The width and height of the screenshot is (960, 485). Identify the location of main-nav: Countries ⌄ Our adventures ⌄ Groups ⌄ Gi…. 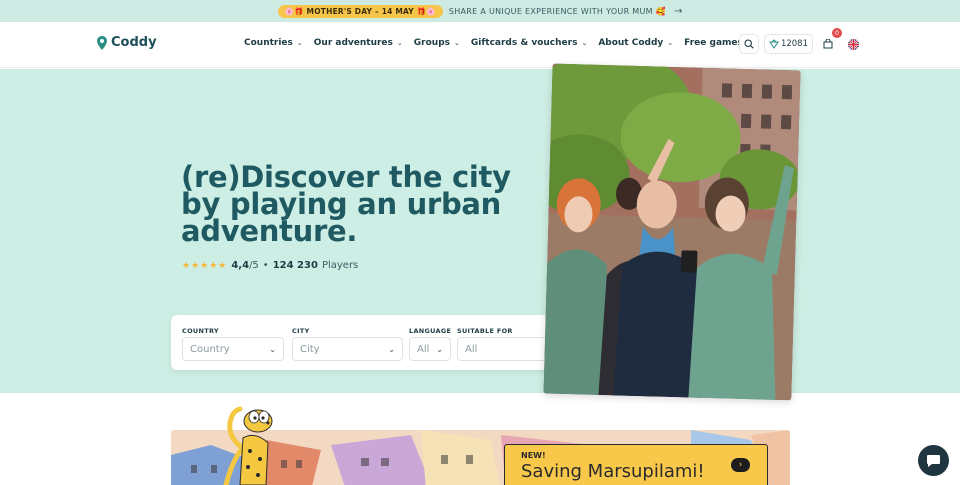
(493, 43).